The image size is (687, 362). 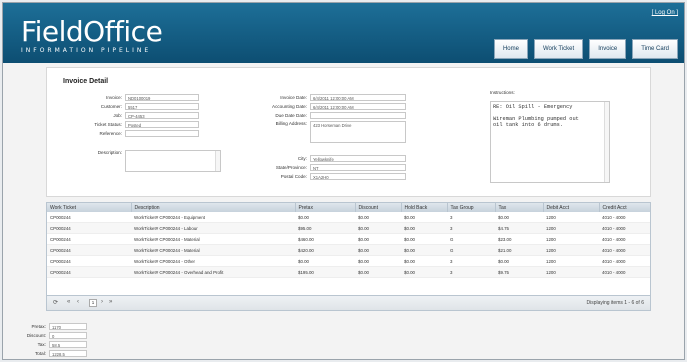 What do you see at coordinates (358, 106) in the screenshot?
I see `accounting-date-field: 6/4/2011 12:00:00 AM` at bounding box center [358, 106].